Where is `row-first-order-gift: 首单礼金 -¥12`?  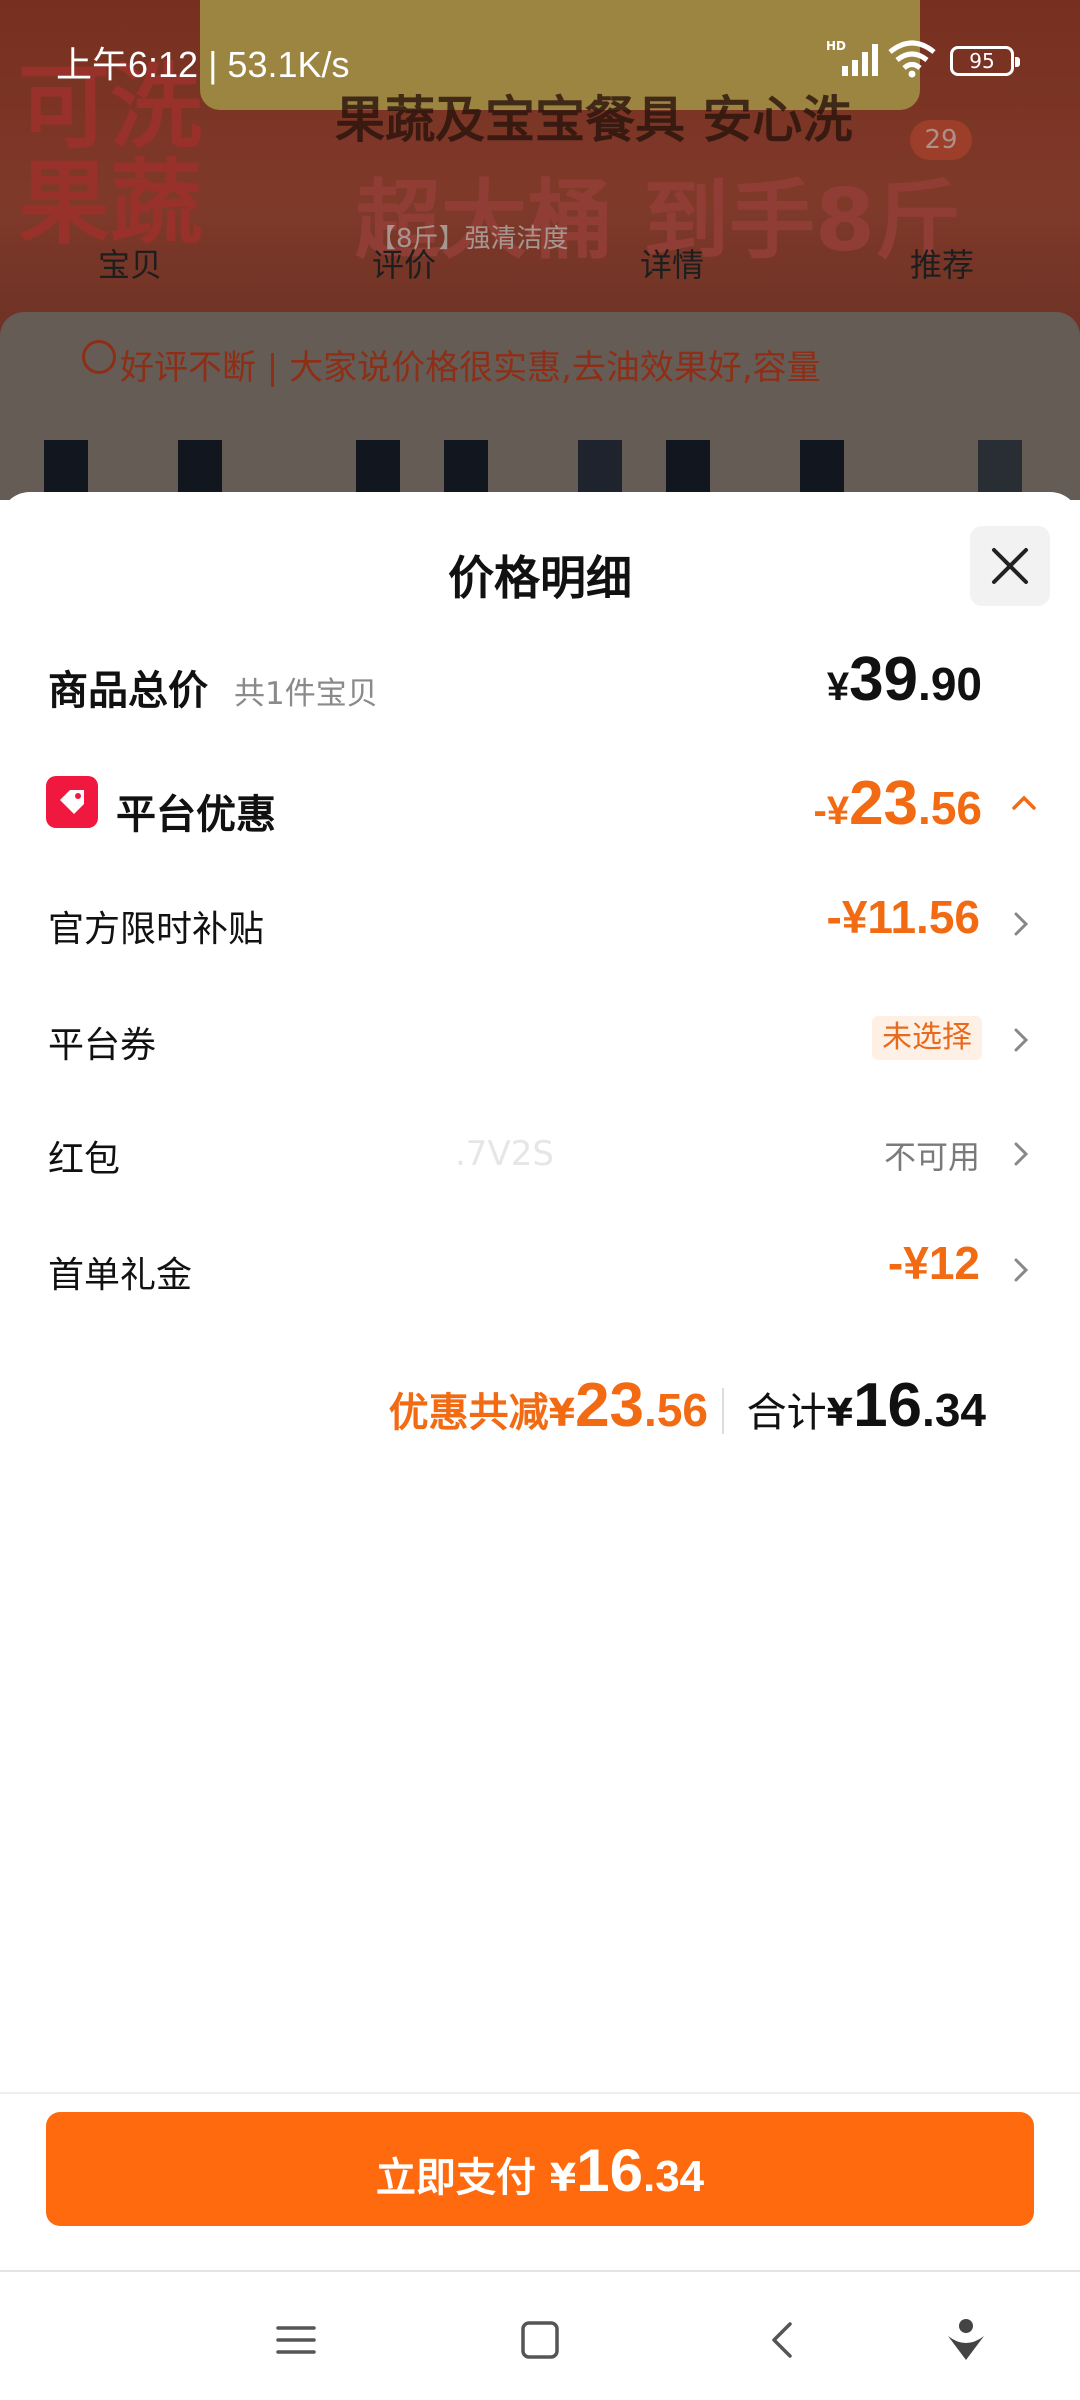
row-first-order-gift: 首单礼金 -¥12 is located at coordinates (540, 1268).